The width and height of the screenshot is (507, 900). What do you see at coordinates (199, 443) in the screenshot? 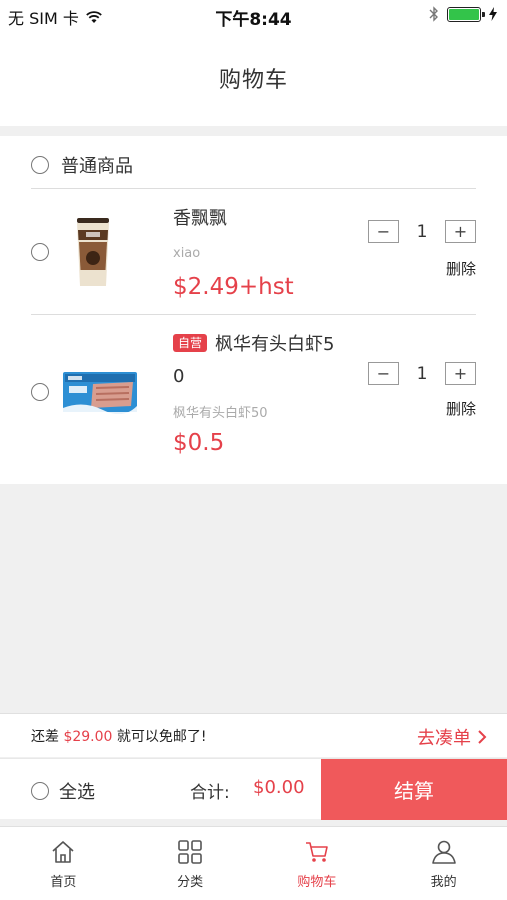
I see `item-price: $0.5` at bounding box center [199, 443].